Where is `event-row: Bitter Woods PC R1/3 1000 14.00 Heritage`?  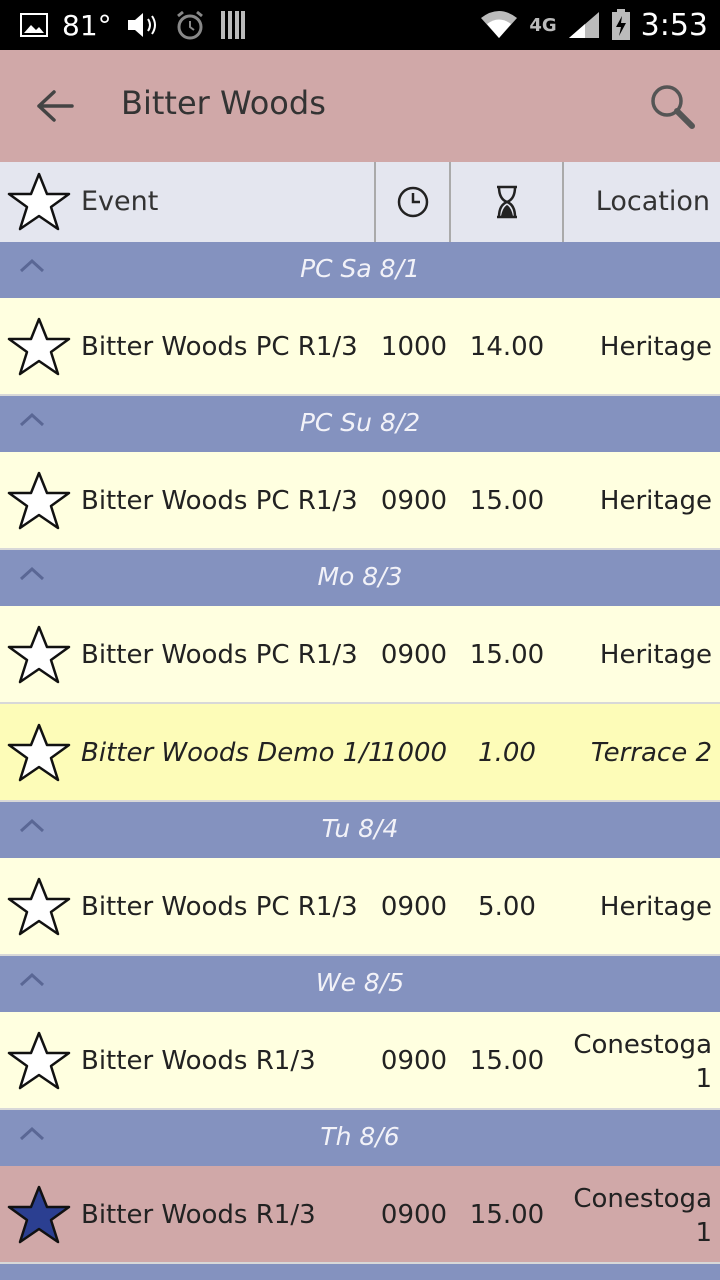 event-row: Bitter Woods PC R1/3 1000 14.00 Heritage is located at coordinates (360, 347).